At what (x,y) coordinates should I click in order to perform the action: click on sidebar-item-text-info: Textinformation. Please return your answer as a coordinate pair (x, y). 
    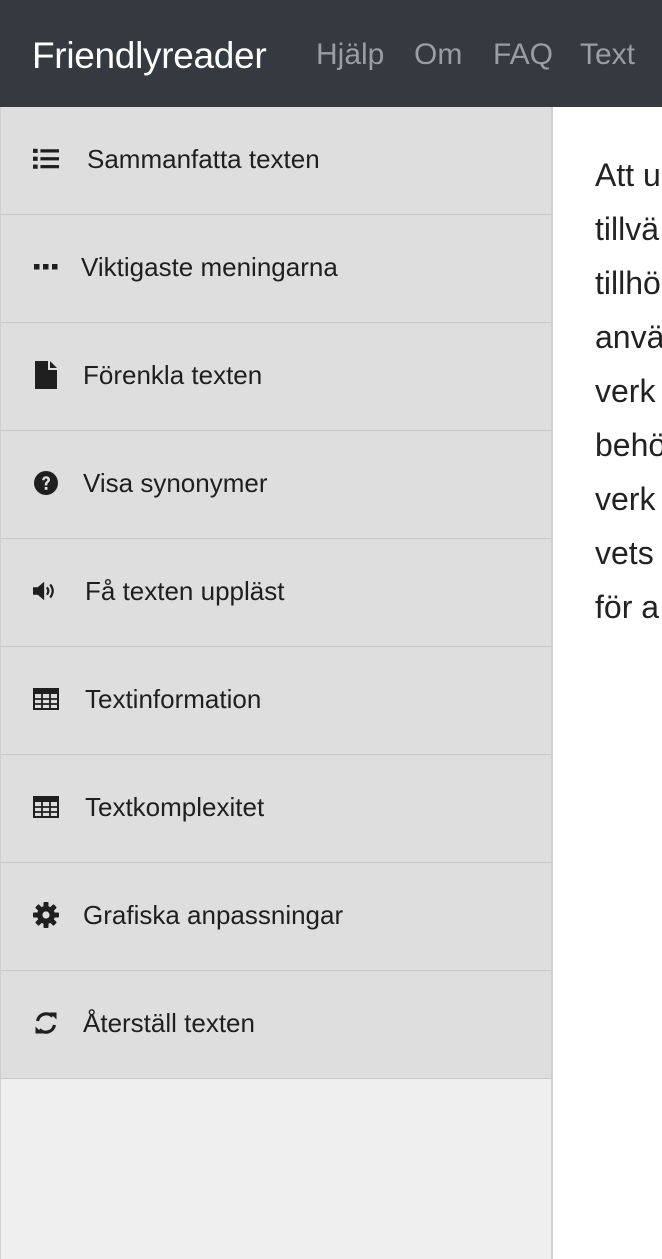
    Looking at the image, I should click on (276, 701).